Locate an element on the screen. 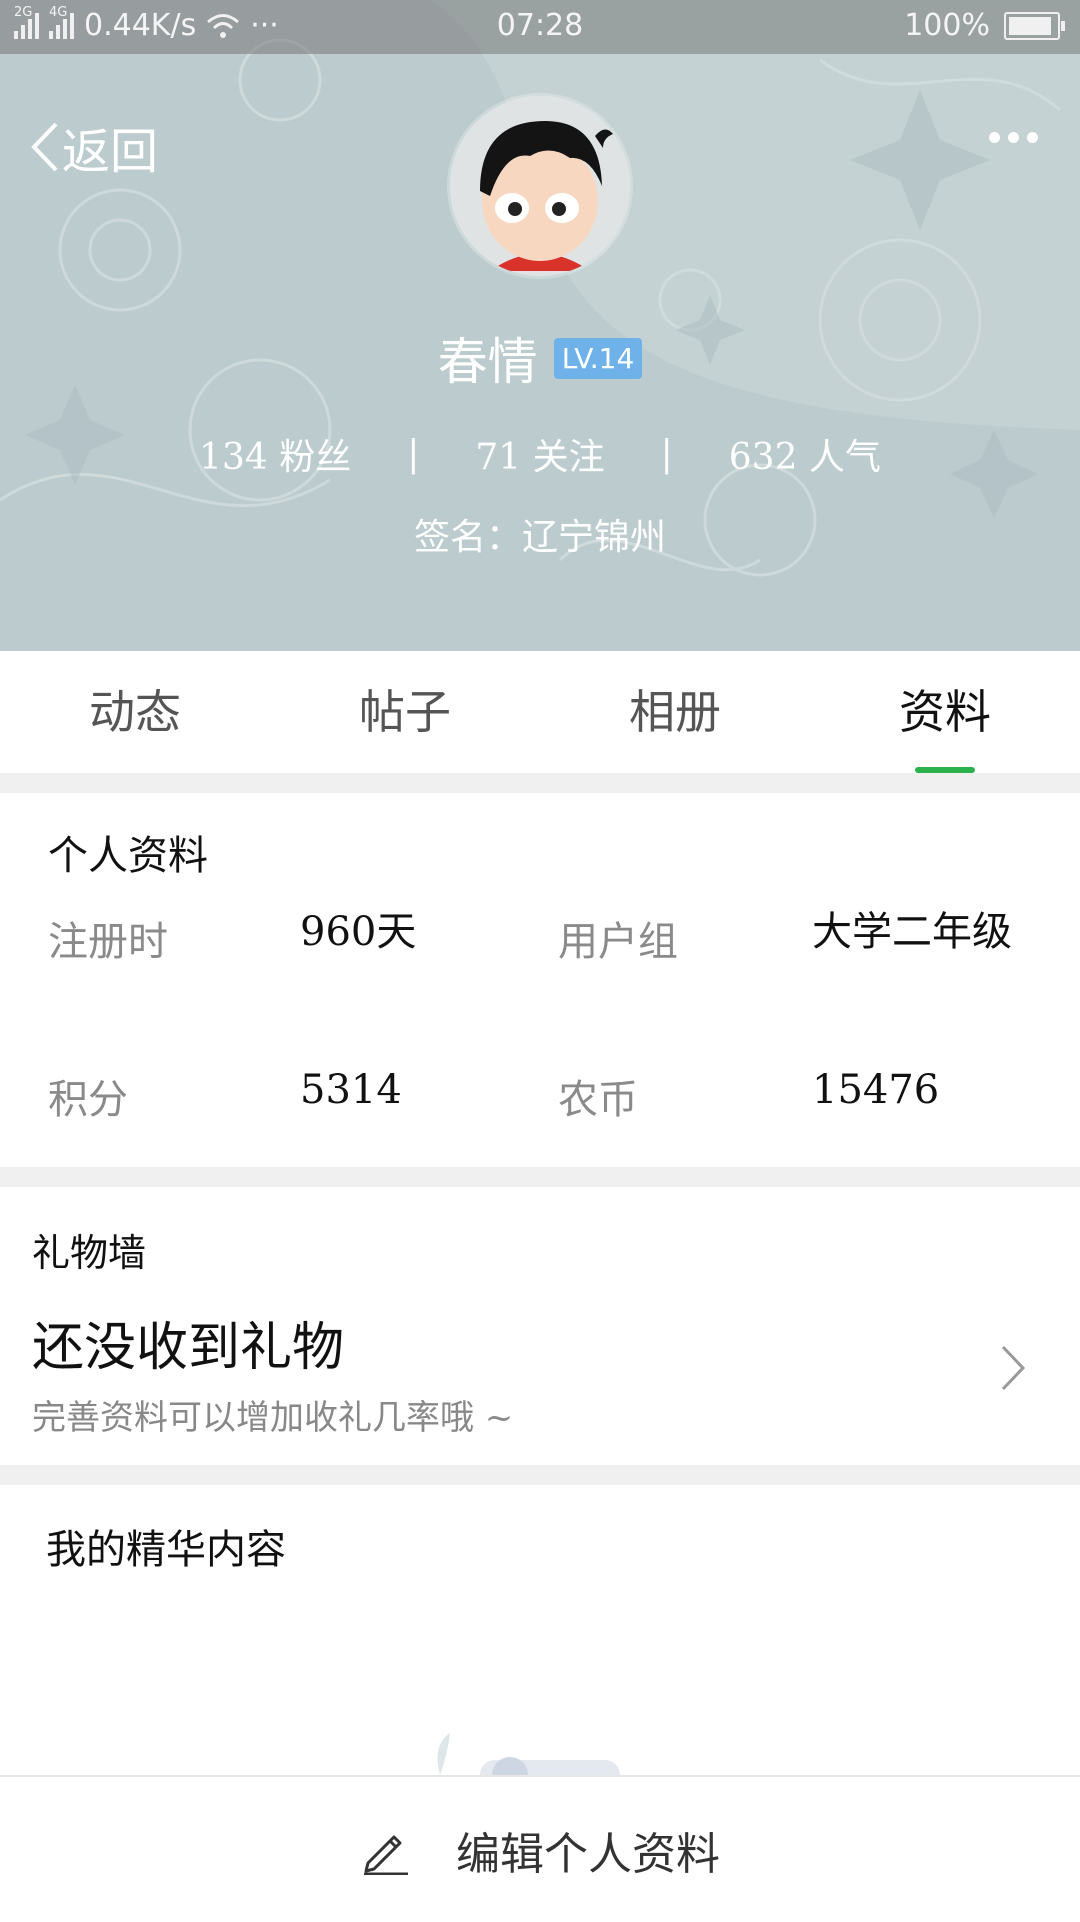  level-badge: LV.14 is located at coordinates (598, 358).